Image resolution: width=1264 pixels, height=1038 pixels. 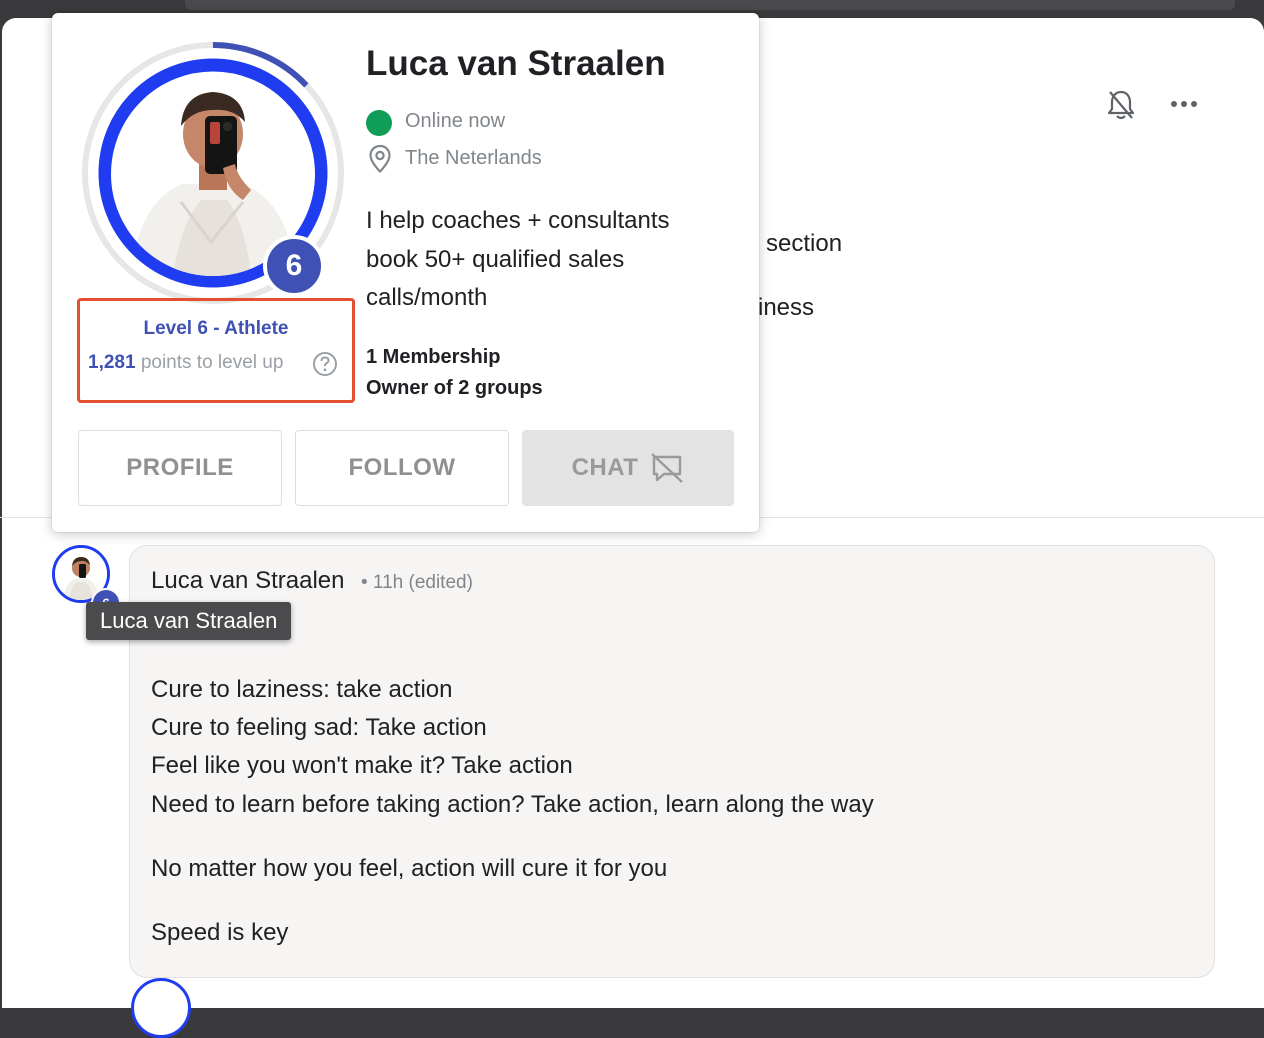 I want to click on post-timestamp: • 11h (edited), so click(x=417, y=582).